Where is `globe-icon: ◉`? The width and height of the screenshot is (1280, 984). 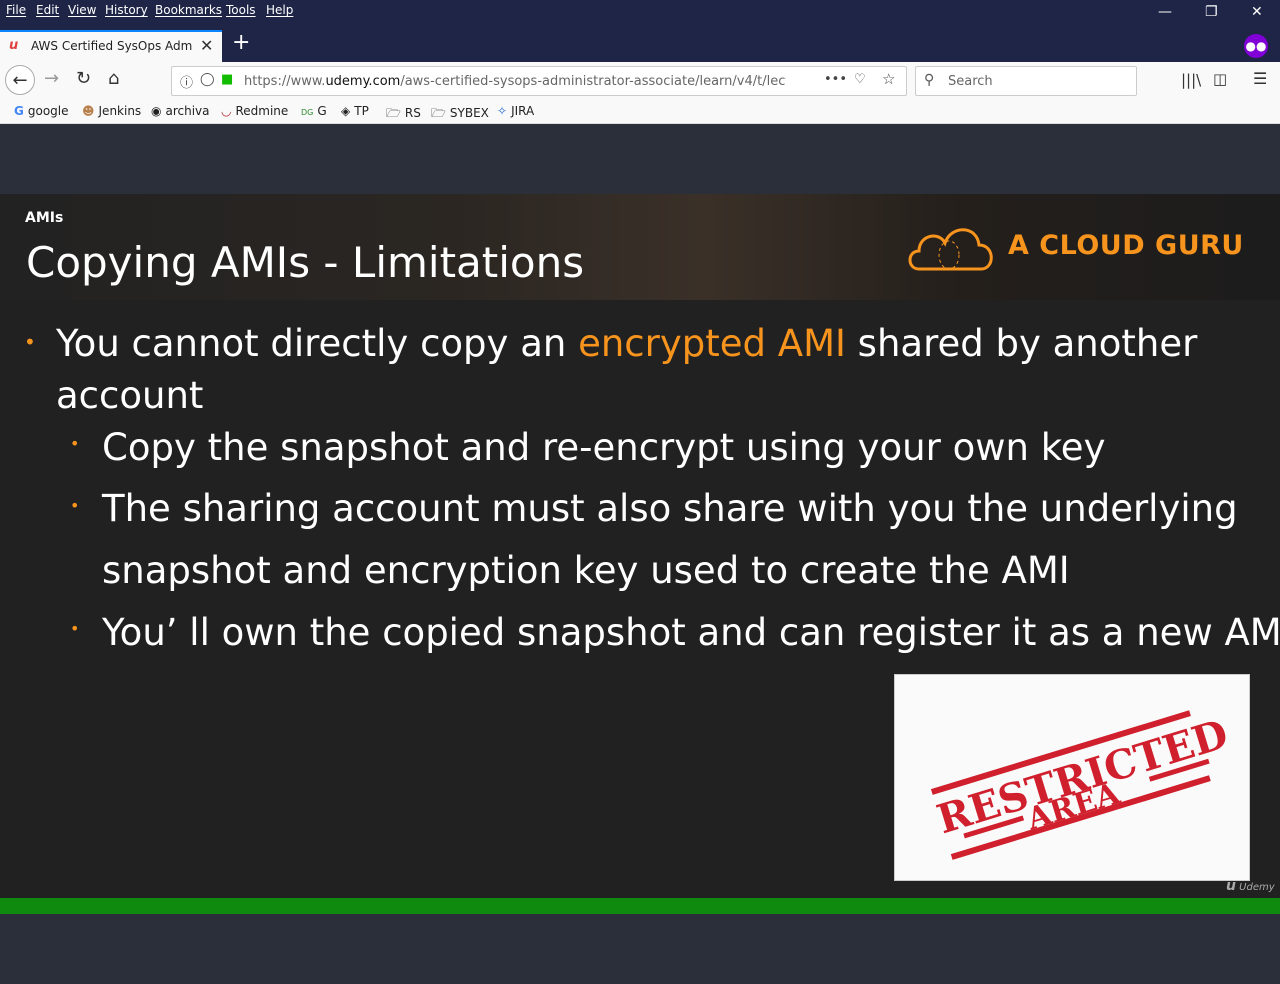
globe-icon: ◉ is located at coordinates (156, 111).